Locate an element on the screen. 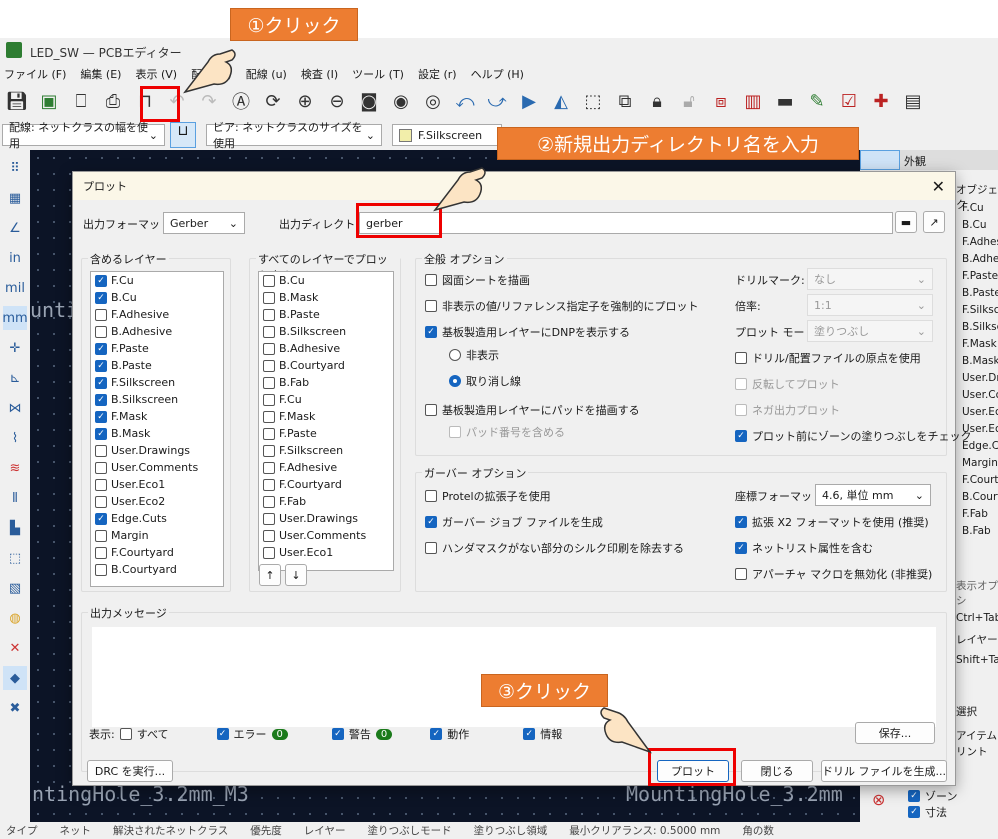  format-select: Gerber ⌄ is located at coordinates (204, 223).